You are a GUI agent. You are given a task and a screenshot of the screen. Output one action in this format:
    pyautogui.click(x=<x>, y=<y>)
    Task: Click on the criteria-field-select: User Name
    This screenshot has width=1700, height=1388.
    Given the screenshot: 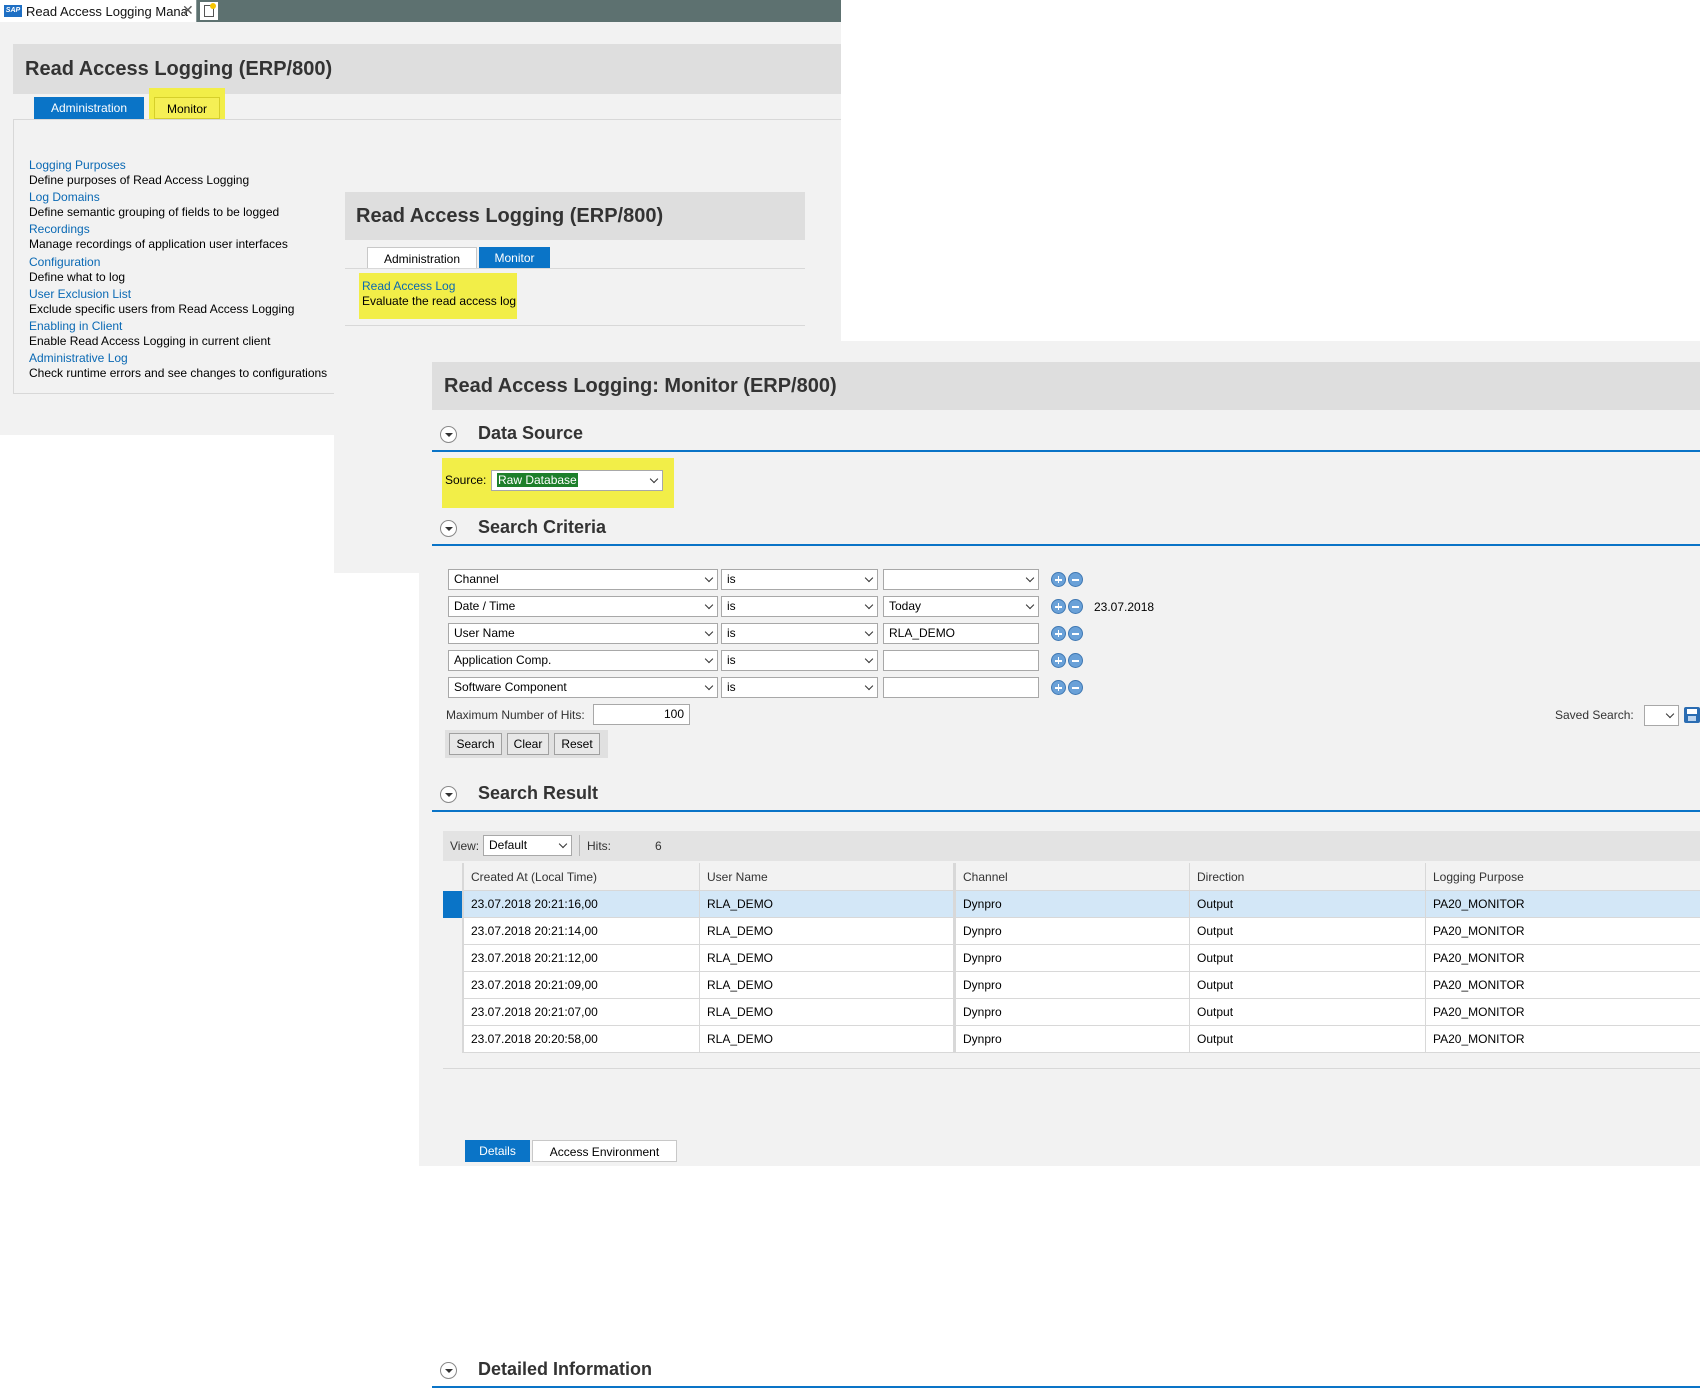 What is the action you would take?
    pyautogui.click(x=583, y=633)
    